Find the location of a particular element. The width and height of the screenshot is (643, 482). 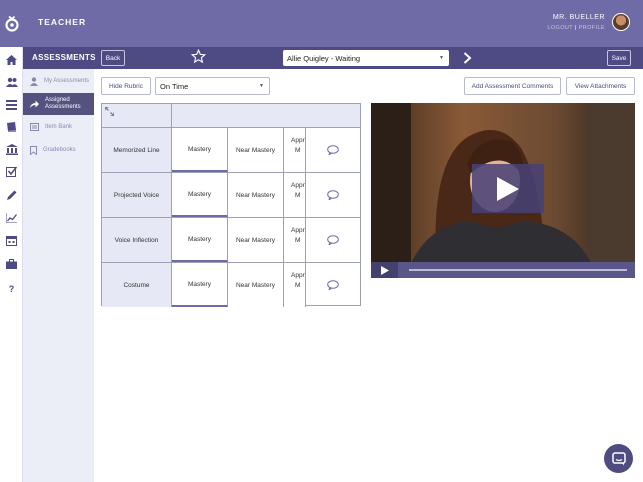

back-button: Back is located at coordinates (113, 58).